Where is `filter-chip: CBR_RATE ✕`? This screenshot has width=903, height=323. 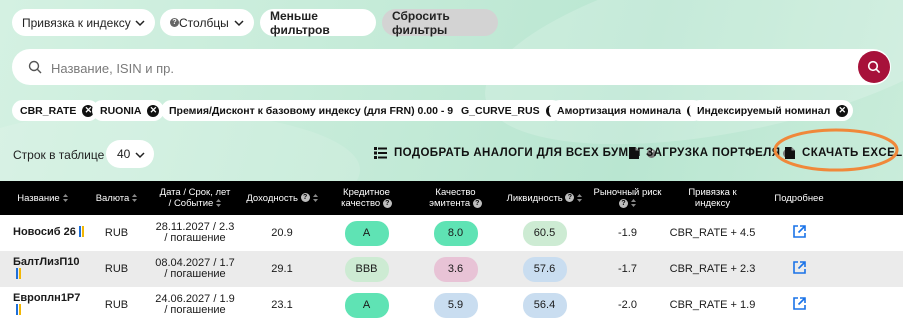 filter-chip: CBR_RATE ✕ is located at coordinates (56, 110).